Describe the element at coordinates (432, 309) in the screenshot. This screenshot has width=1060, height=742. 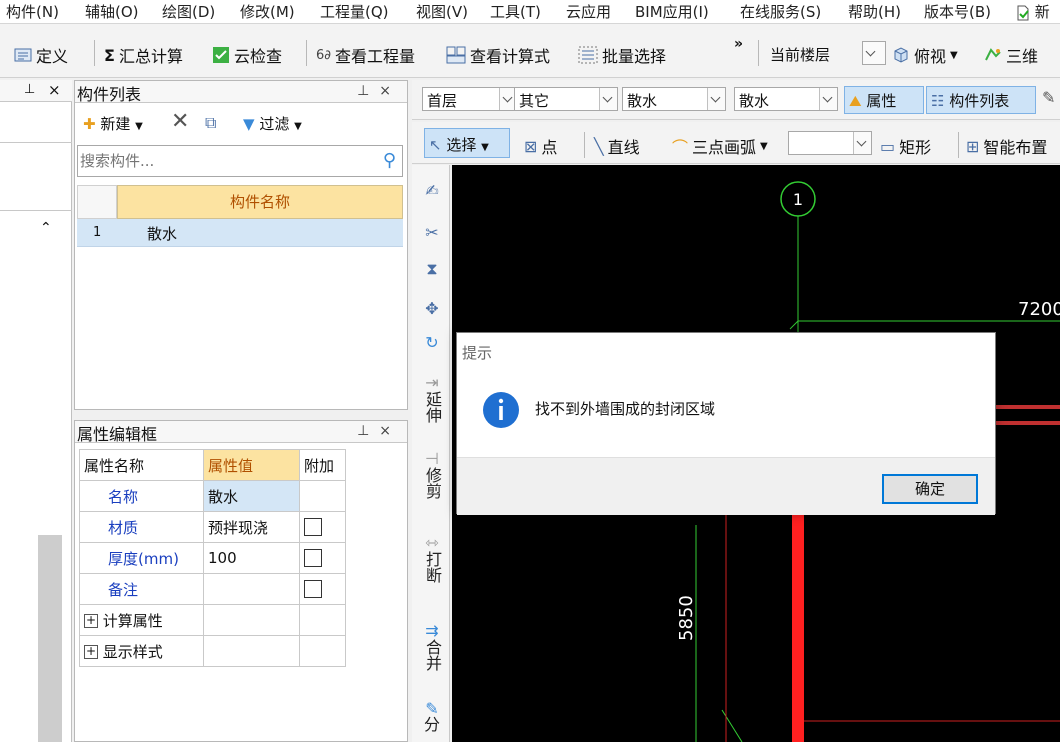
I see `move-icon: ✥` at that location.